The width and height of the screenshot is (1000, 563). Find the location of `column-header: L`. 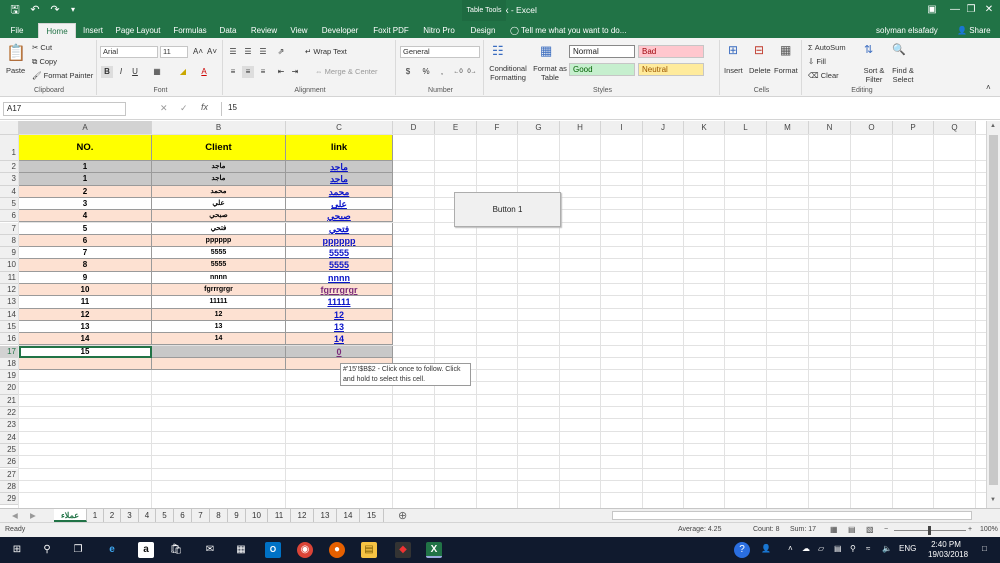

column-header: L is located at coordinates (746, 128).